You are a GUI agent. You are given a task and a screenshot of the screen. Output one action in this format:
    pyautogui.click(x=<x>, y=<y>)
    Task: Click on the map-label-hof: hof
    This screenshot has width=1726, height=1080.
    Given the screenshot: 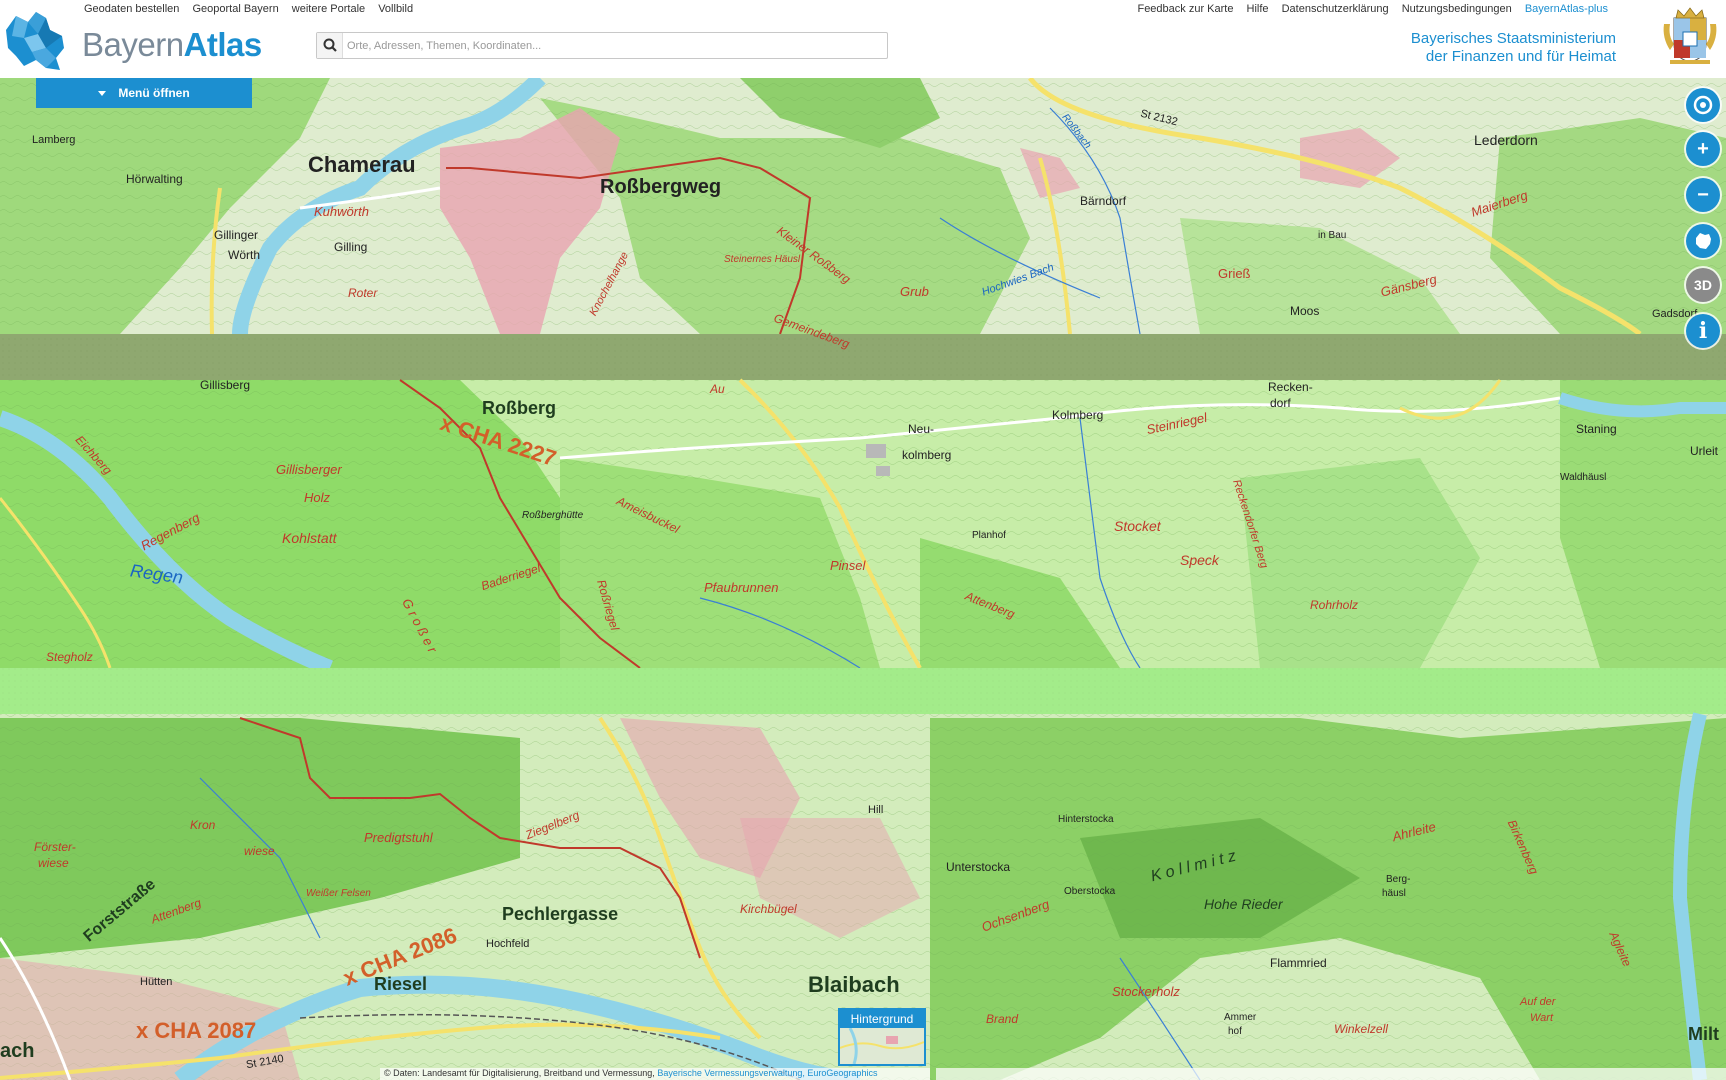 What is the action you would take?
    pyautogui.click(x=1235, y=1031)
    